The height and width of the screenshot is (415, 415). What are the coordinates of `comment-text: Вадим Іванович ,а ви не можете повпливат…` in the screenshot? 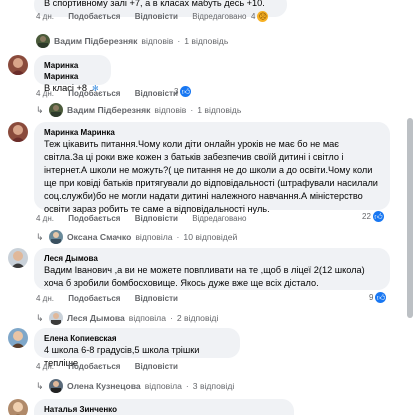 It's located at (204, 276).